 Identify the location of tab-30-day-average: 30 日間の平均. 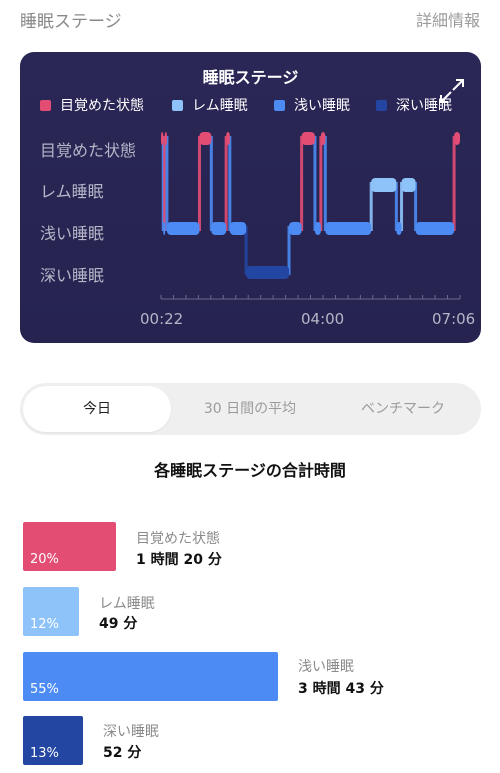
(250, 409).